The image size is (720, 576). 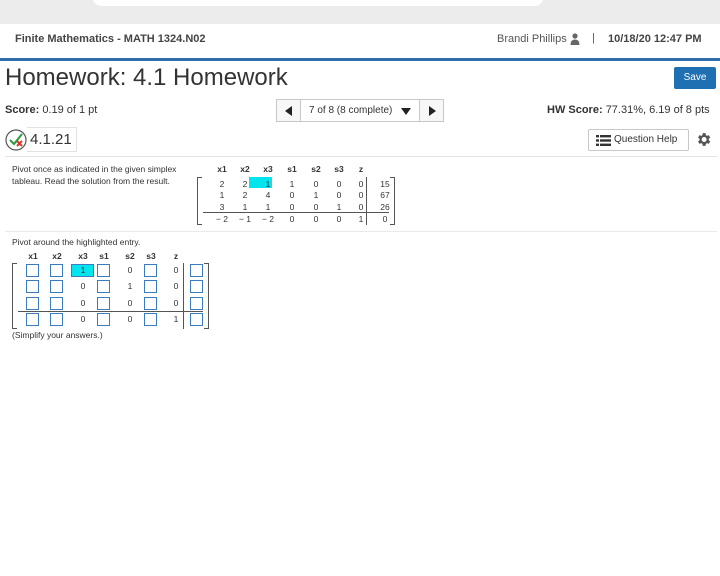 I want to click on header-rule, so click(x=360, y=59).